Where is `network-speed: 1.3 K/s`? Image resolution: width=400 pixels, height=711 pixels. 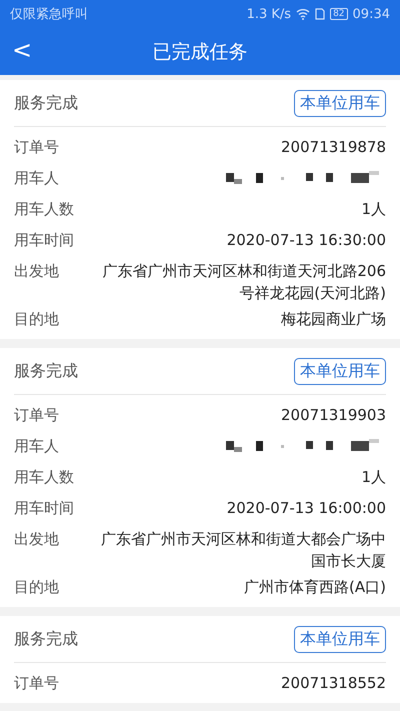
network-speed: 1.3 K/s is located at coordinates (269, 14).